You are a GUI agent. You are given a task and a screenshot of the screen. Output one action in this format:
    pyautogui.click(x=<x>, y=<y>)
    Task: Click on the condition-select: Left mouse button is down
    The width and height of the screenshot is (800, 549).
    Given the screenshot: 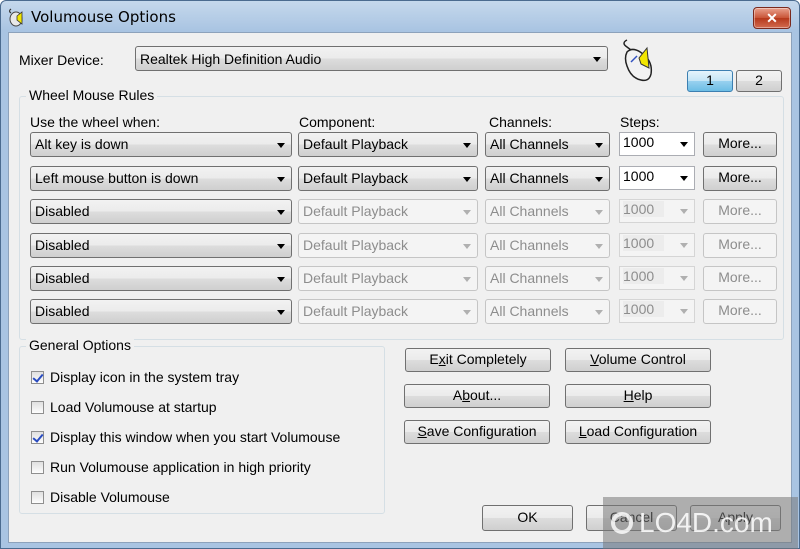 What is the action you would take?
    pyautogui.click(x=161, y=178)
    